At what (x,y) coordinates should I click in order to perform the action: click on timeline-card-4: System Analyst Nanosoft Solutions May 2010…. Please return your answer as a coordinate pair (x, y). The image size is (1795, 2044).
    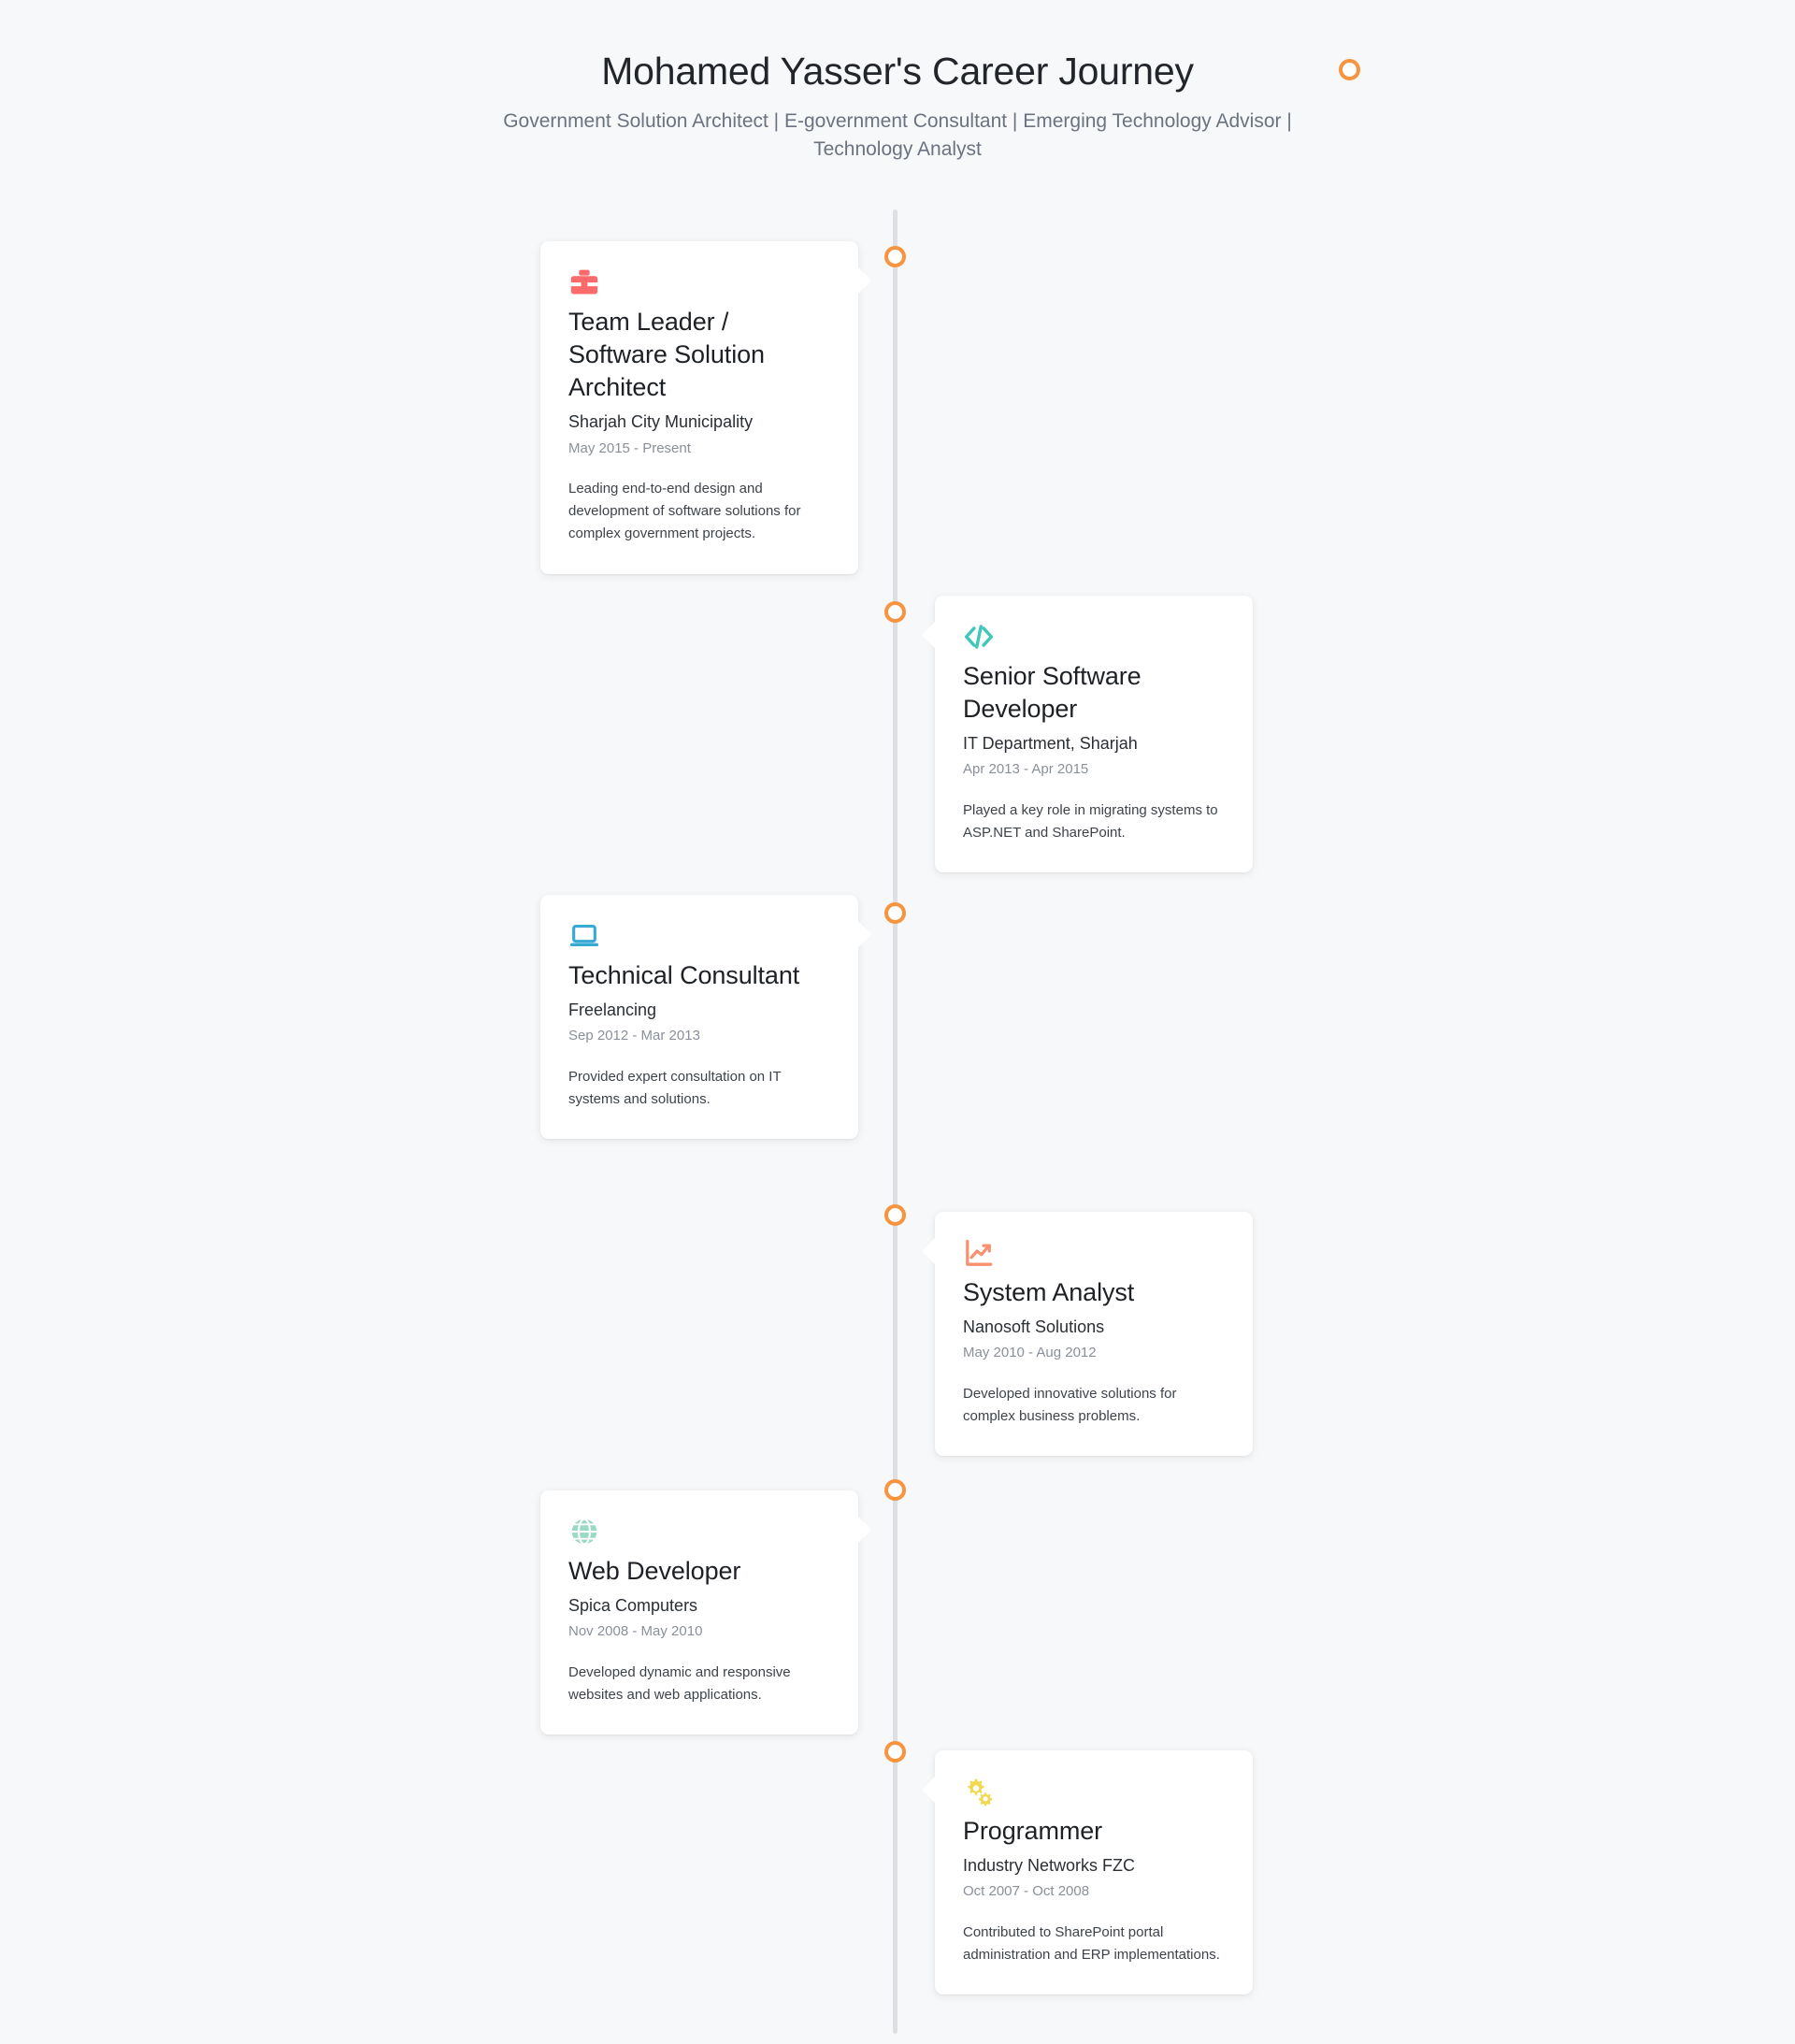
    Looking at the image, I should click on (1088, 1334).